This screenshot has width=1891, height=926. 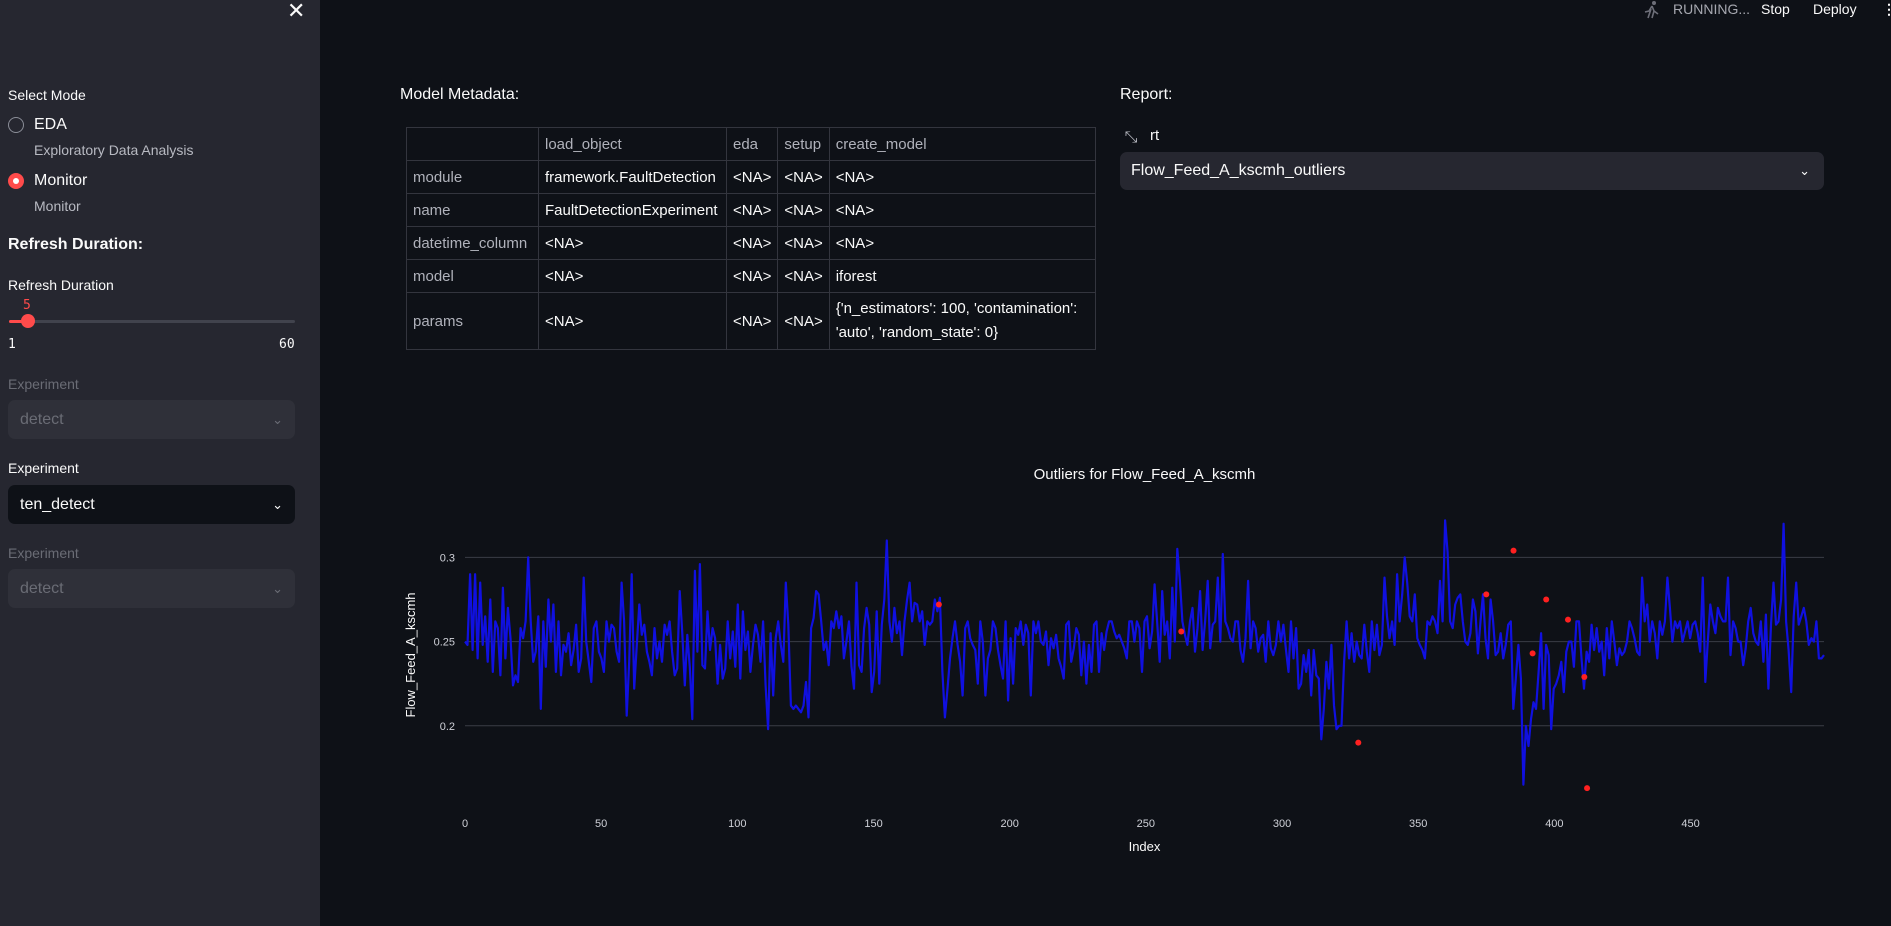 What do you see at coordinates (803, 144) in the screenshot?
I see `table-header-cell: setup` at bounding box center [803, 144].